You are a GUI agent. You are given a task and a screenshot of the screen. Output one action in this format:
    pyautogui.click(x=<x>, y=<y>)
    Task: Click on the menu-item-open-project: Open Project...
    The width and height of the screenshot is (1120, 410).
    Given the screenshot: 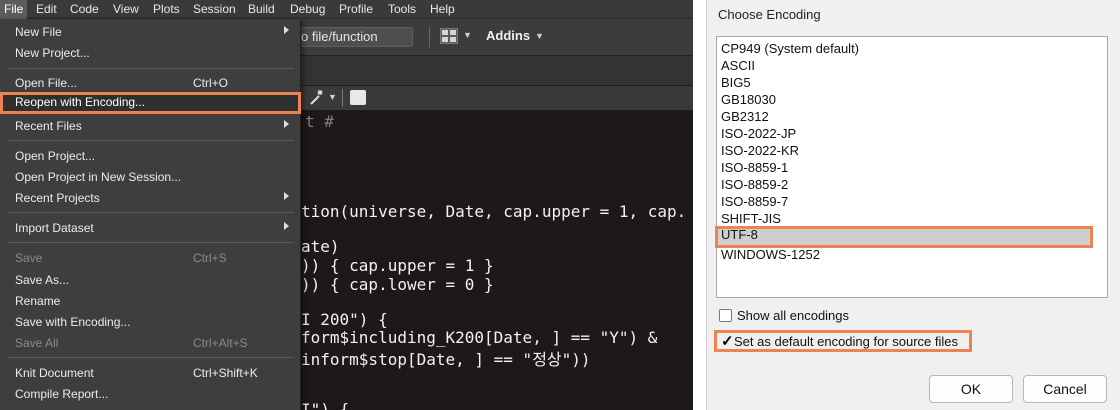 What is the action you would take?
    pyautogui.click(x=150, y=156)
    